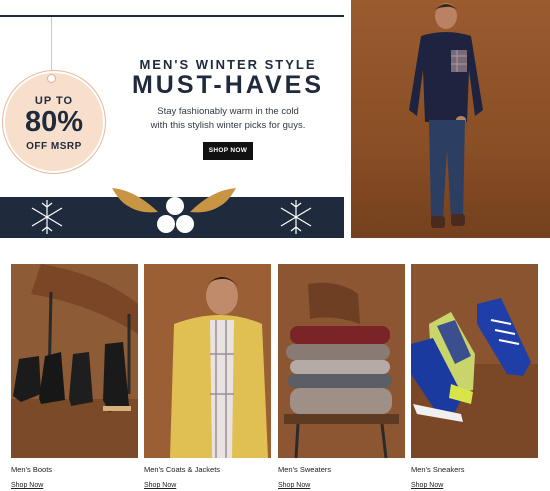  I want to click on category-card-boots: Men's Boots Shop Now, so click(74, 377).